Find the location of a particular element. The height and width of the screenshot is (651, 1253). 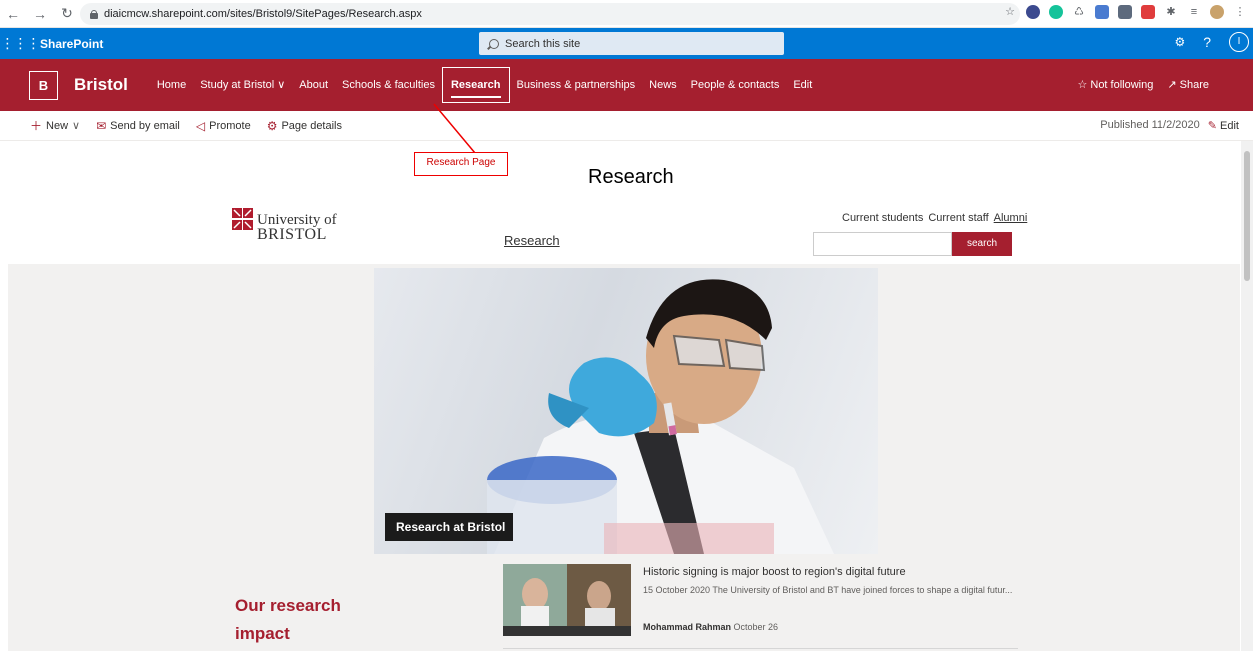

nav-about: About is located at coordinates (313, 85).